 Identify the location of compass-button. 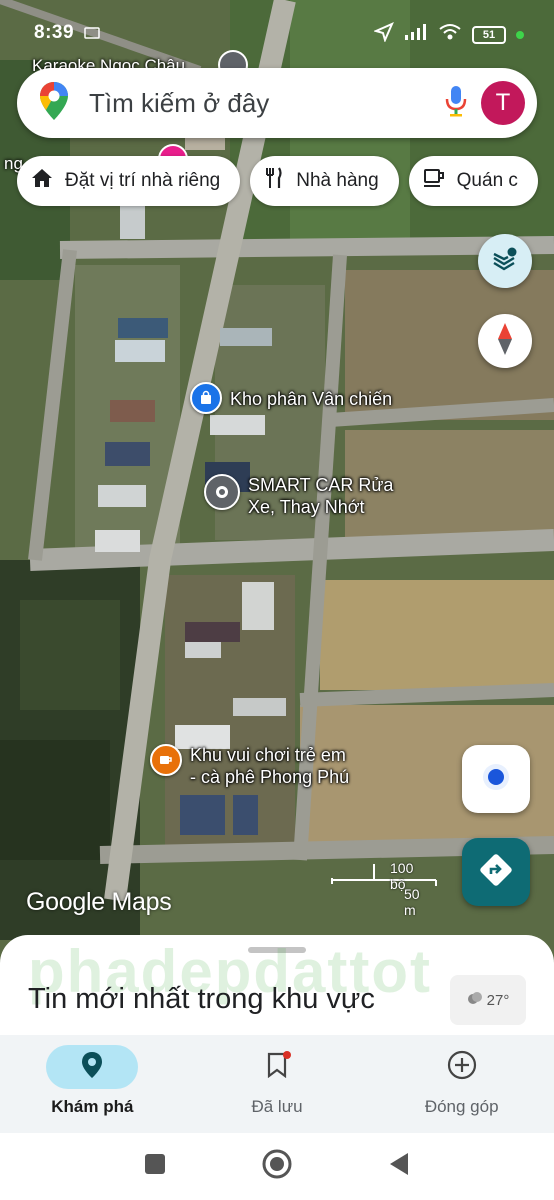
(505, 341).